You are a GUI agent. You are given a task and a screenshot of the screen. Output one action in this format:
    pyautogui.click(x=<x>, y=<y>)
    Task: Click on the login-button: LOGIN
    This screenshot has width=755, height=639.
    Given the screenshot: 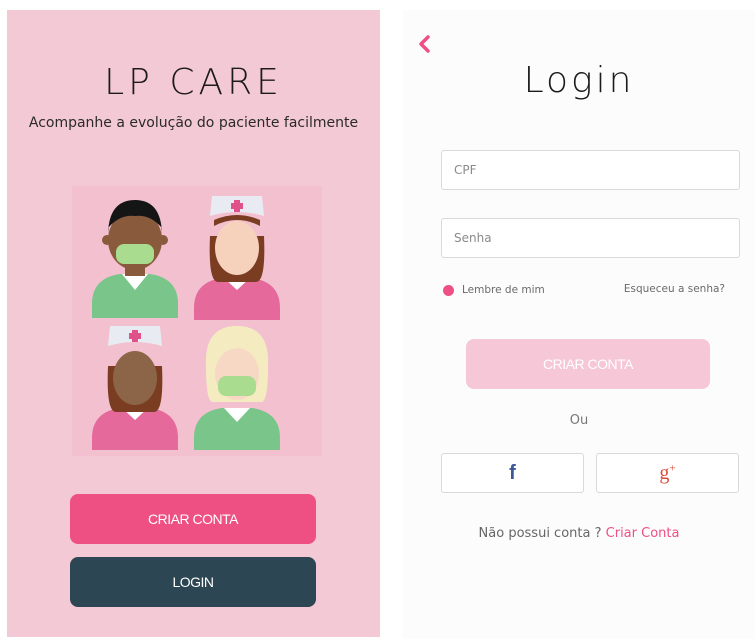 What is the action you would take?
    pyautogui.click(x=193, y=582)
    